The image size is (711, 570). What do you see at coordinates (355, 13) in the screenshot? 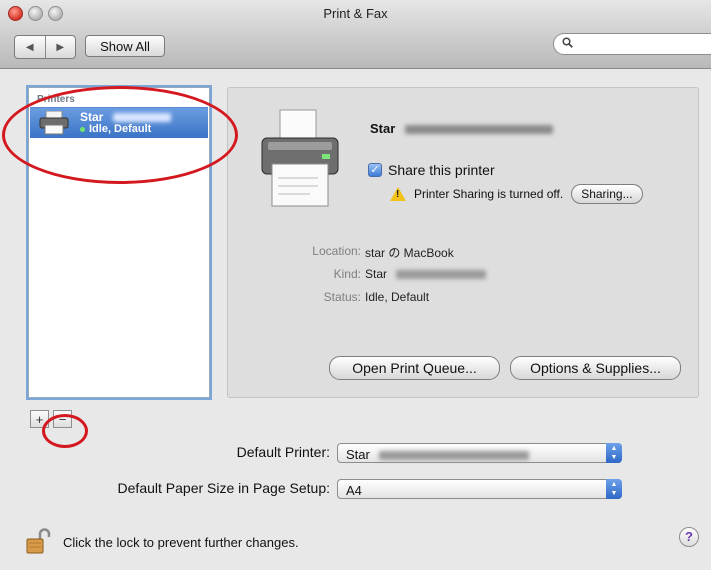
I see `window-title: Print & Fax` at bounding box center [355, 13].